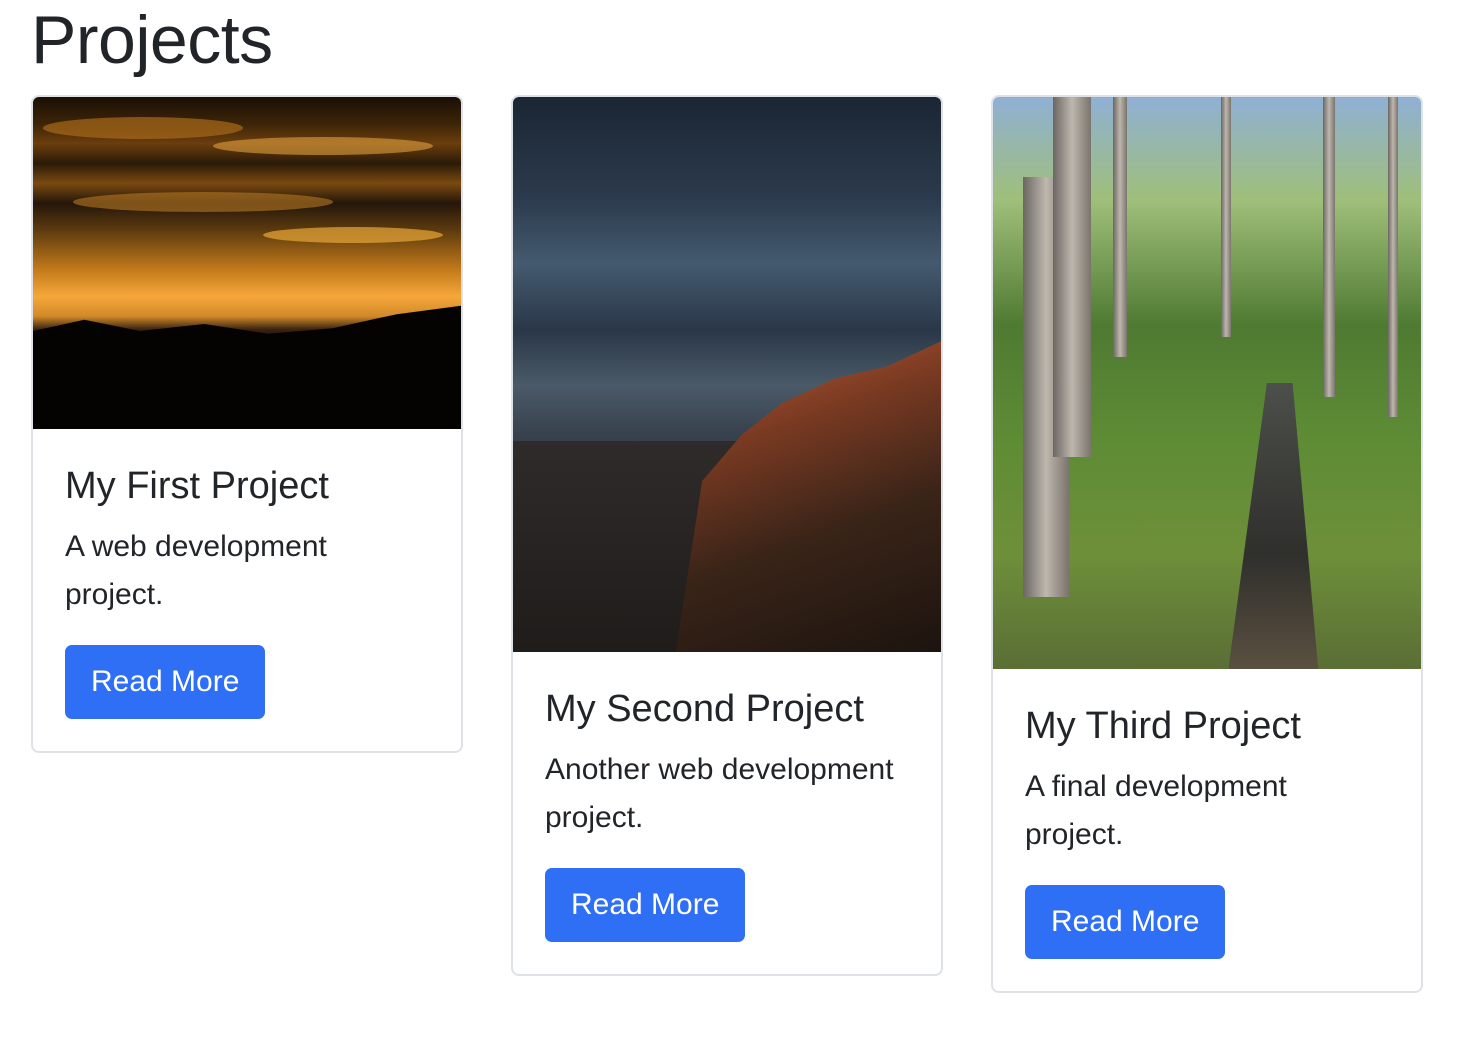 This screenshot has height=1042, width=1468. Describe the element at coordinates (1163, 726) in the screenshot. I see `card-title: My Third Project` at that location.